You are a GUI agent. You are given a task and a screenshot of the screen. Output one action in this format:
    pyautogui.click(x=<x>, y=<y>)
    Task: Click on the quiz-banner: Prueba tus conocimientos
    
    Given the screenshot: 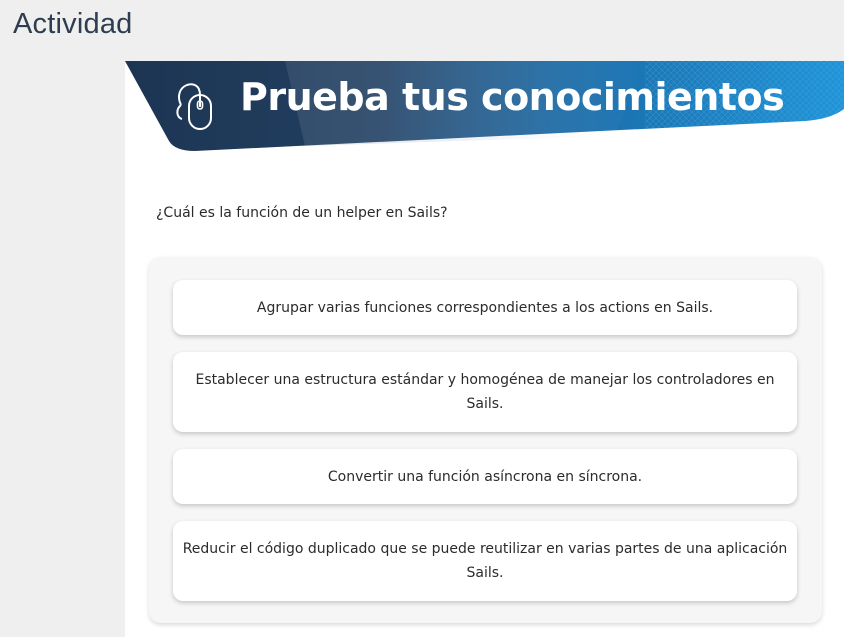 What is the action you would take?
    pyautogui.click(x=484, y=106)
    